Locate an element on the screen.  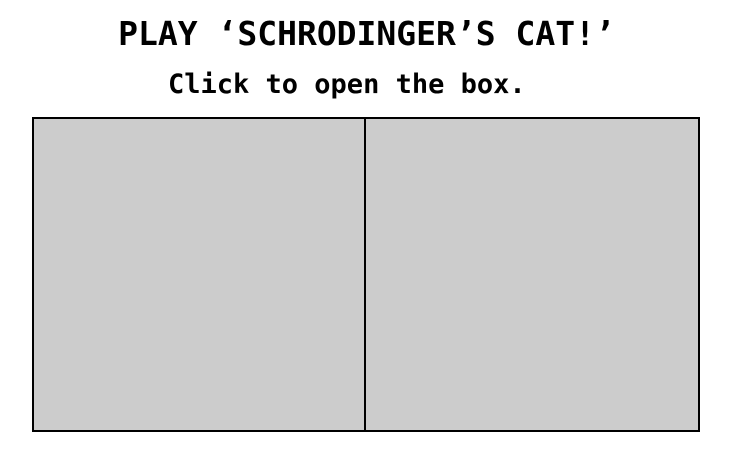
instruction-text: Click to open the box. is located at coordinates (347, 84).